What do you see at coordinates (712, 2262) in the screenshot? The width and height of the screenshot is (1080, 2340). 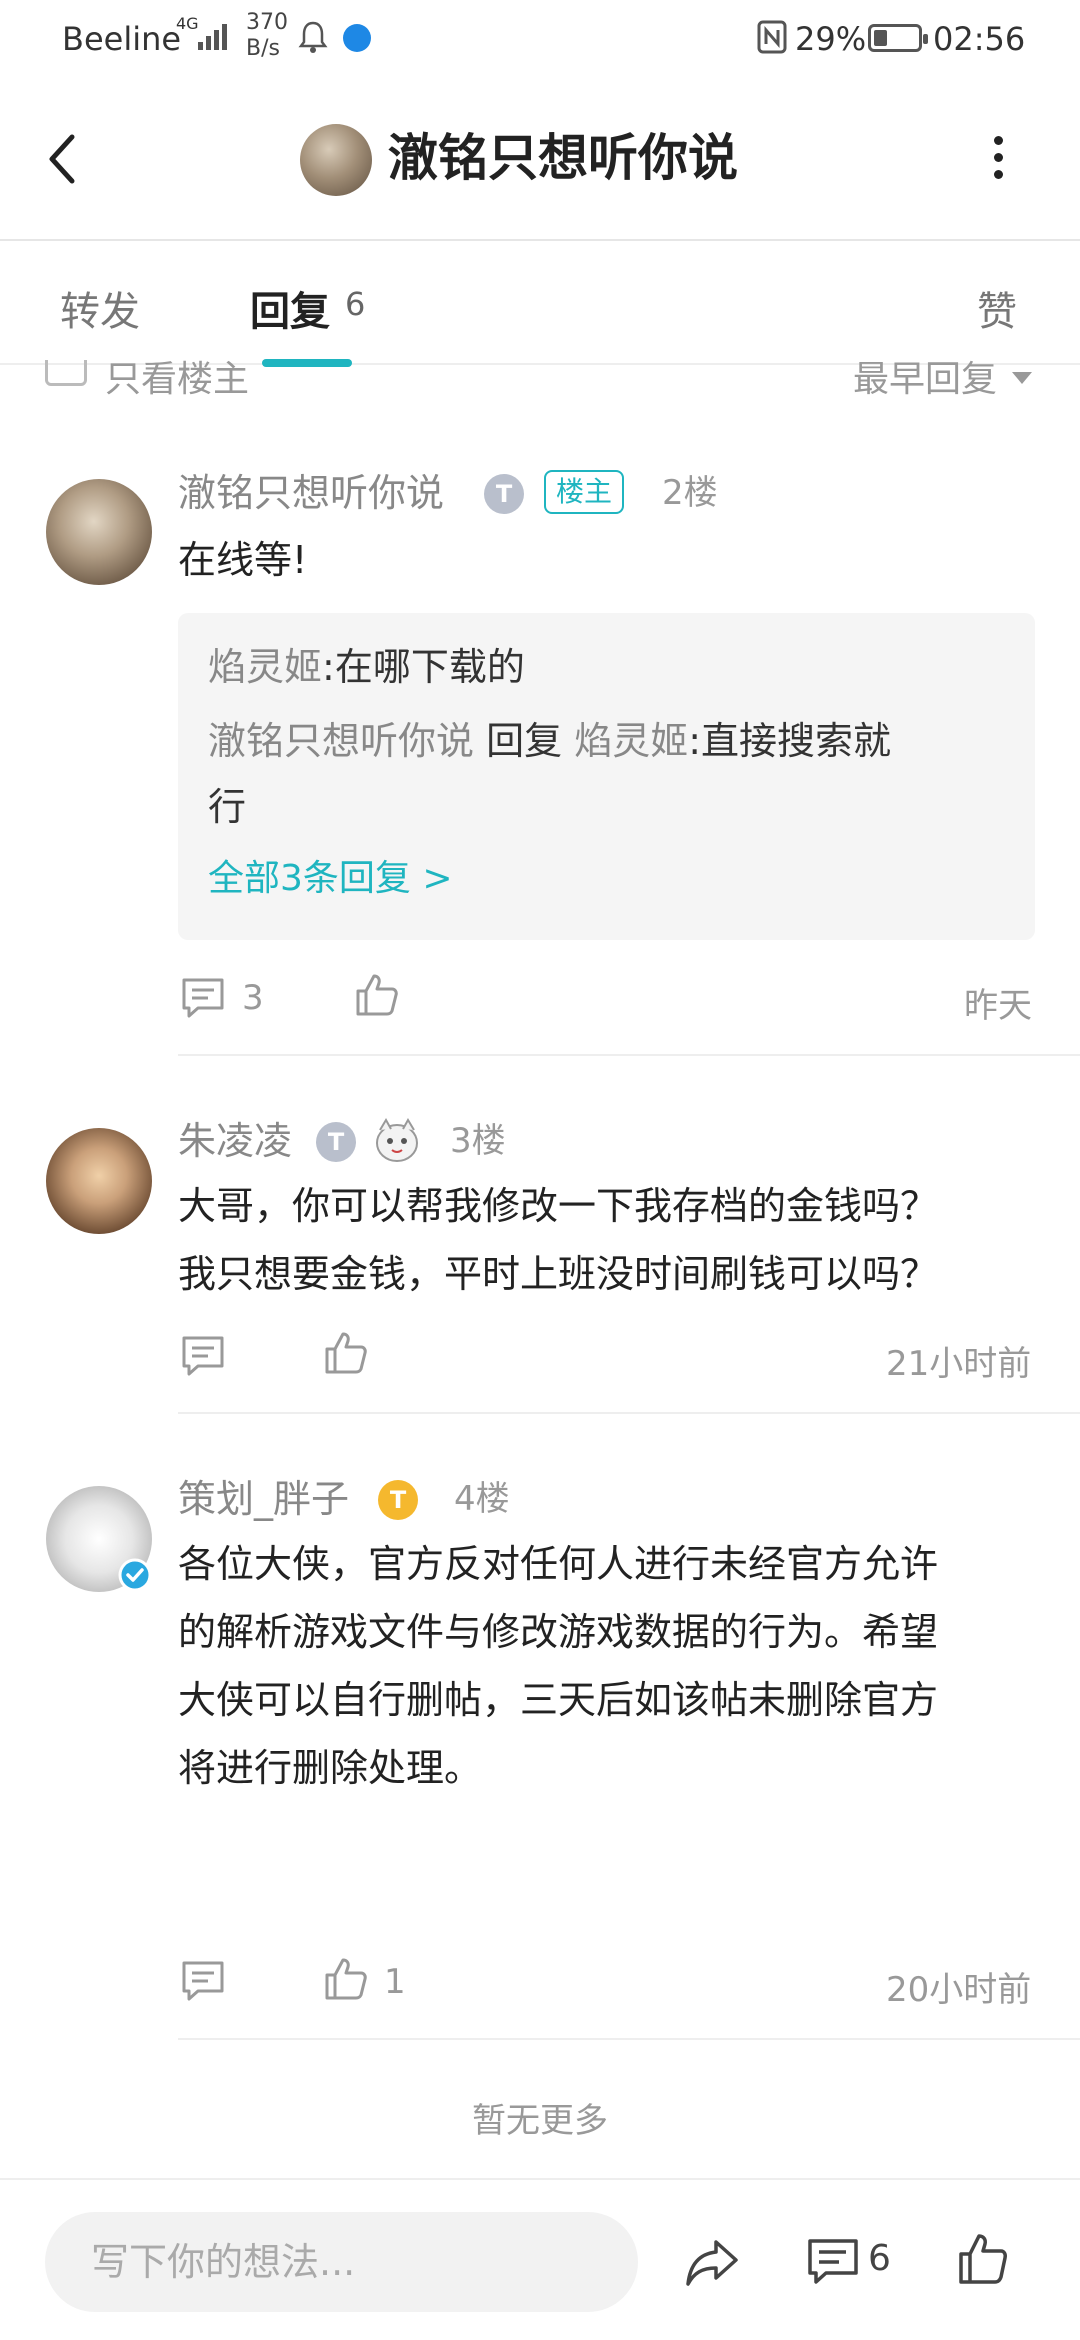 I see `share-icon` at bounding box center [712, 2262].